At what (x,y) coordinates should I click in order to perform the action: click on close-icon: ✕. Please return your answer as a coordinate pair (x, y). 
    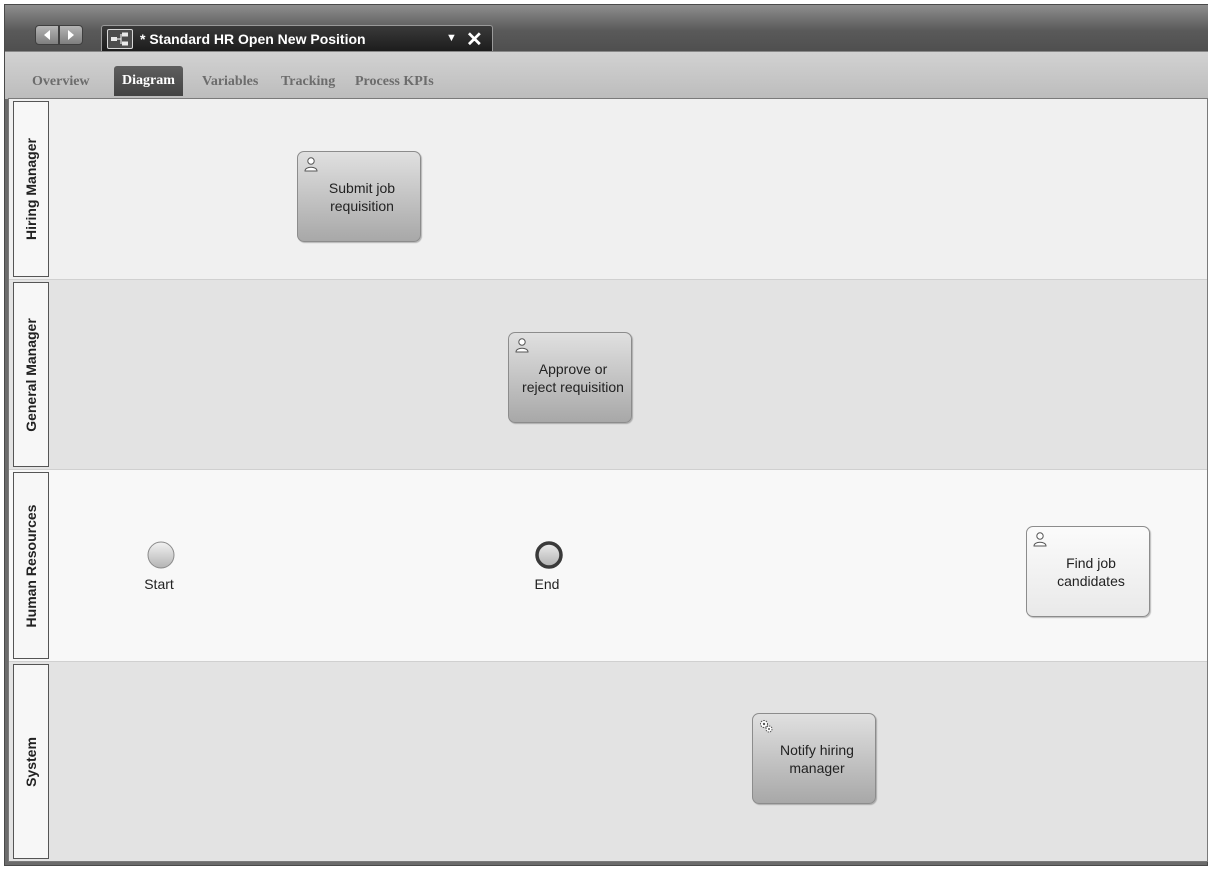
    Looking at the image, I should click on (474, 39).